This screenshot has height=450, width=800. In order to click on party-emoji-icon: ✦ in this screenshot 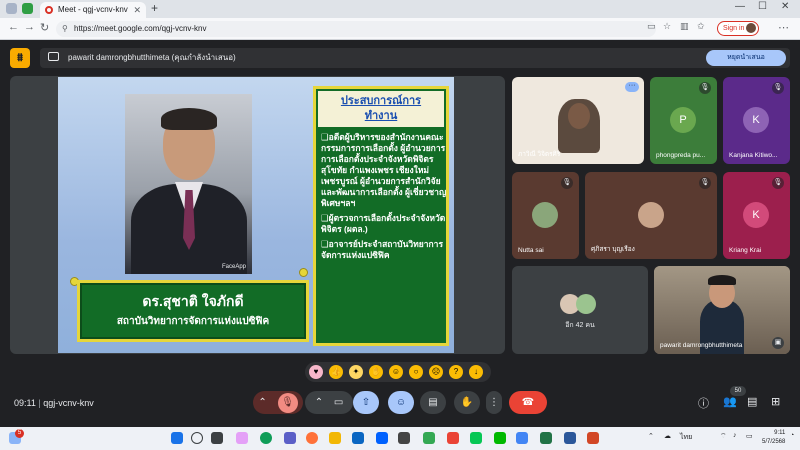, I will do `click(356, 372)`.